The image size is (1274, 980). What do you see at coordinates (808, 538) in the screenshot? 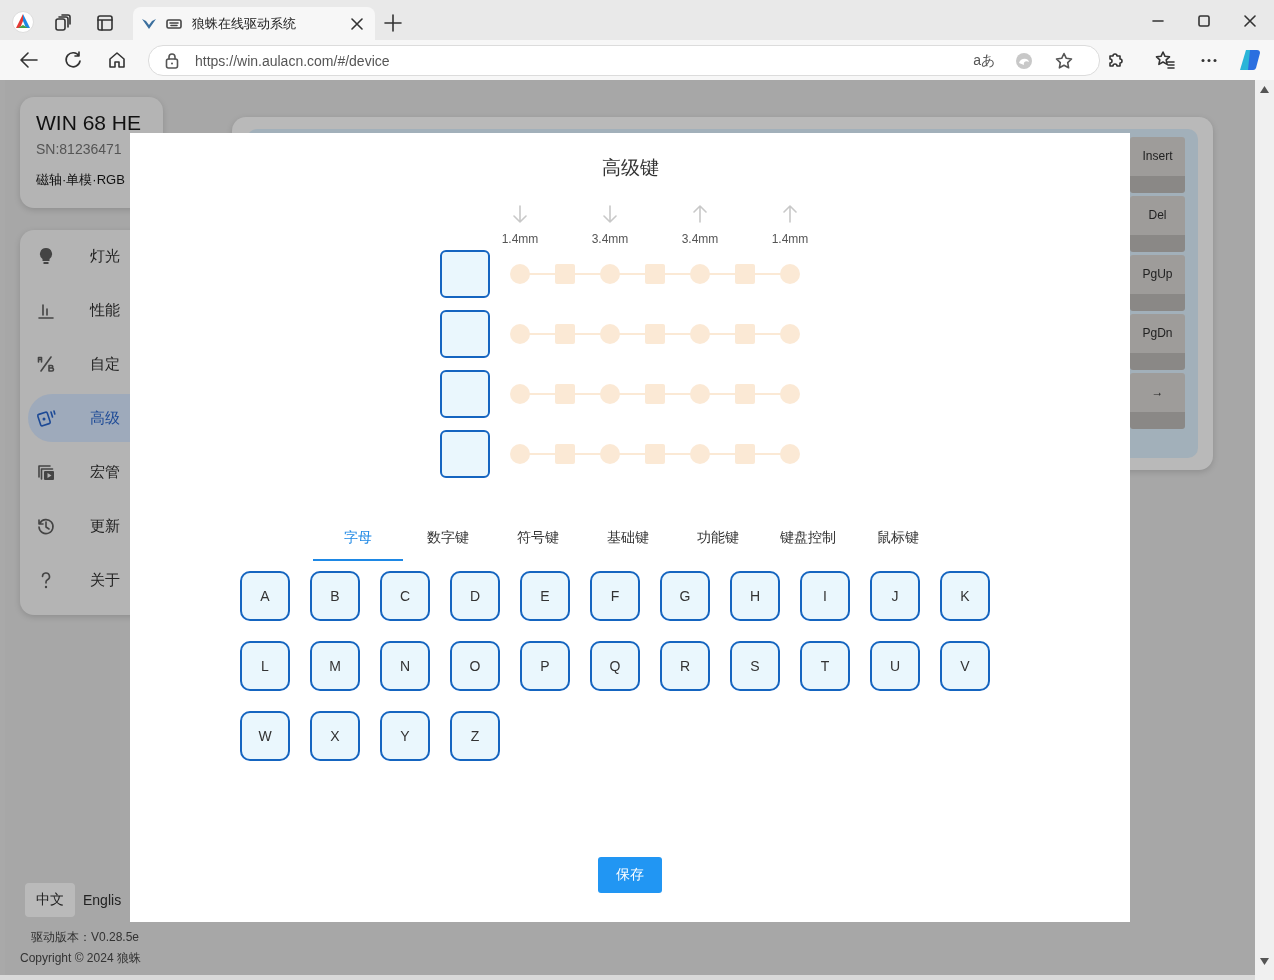
I see `category-tab: 键盘控制` at bounding box center [808, 538].